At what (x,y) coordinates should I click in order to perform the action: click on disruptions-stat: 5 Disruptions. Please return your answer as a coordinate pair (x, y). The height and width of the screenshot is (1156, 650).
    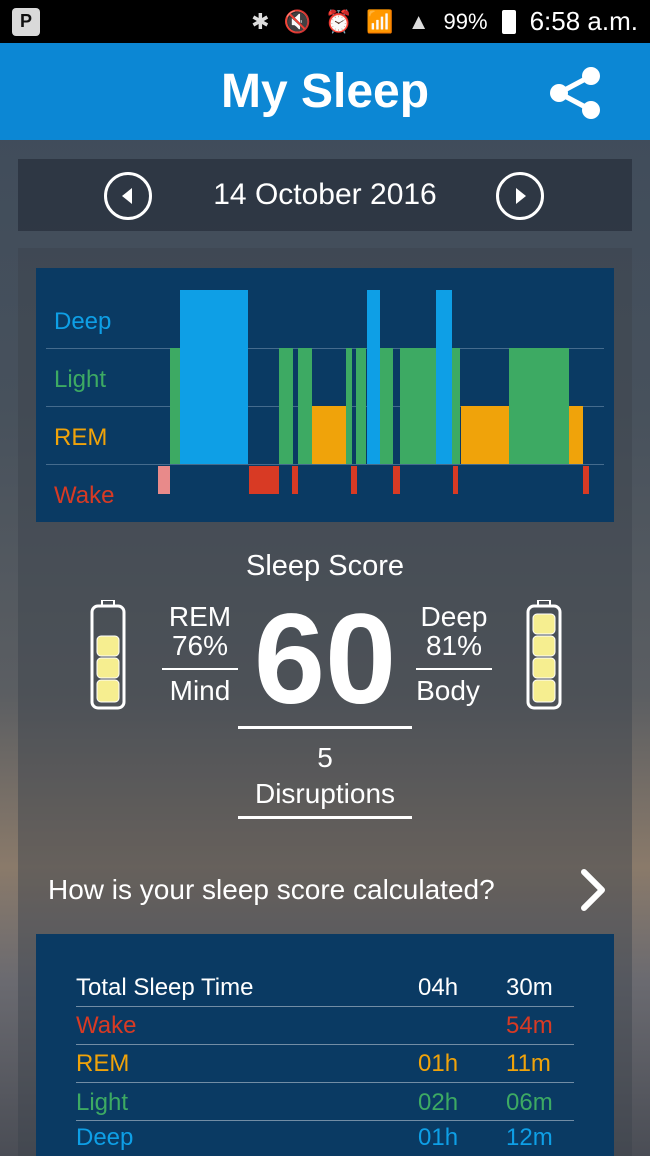
    Looking at the image, I should click on (325, 776).